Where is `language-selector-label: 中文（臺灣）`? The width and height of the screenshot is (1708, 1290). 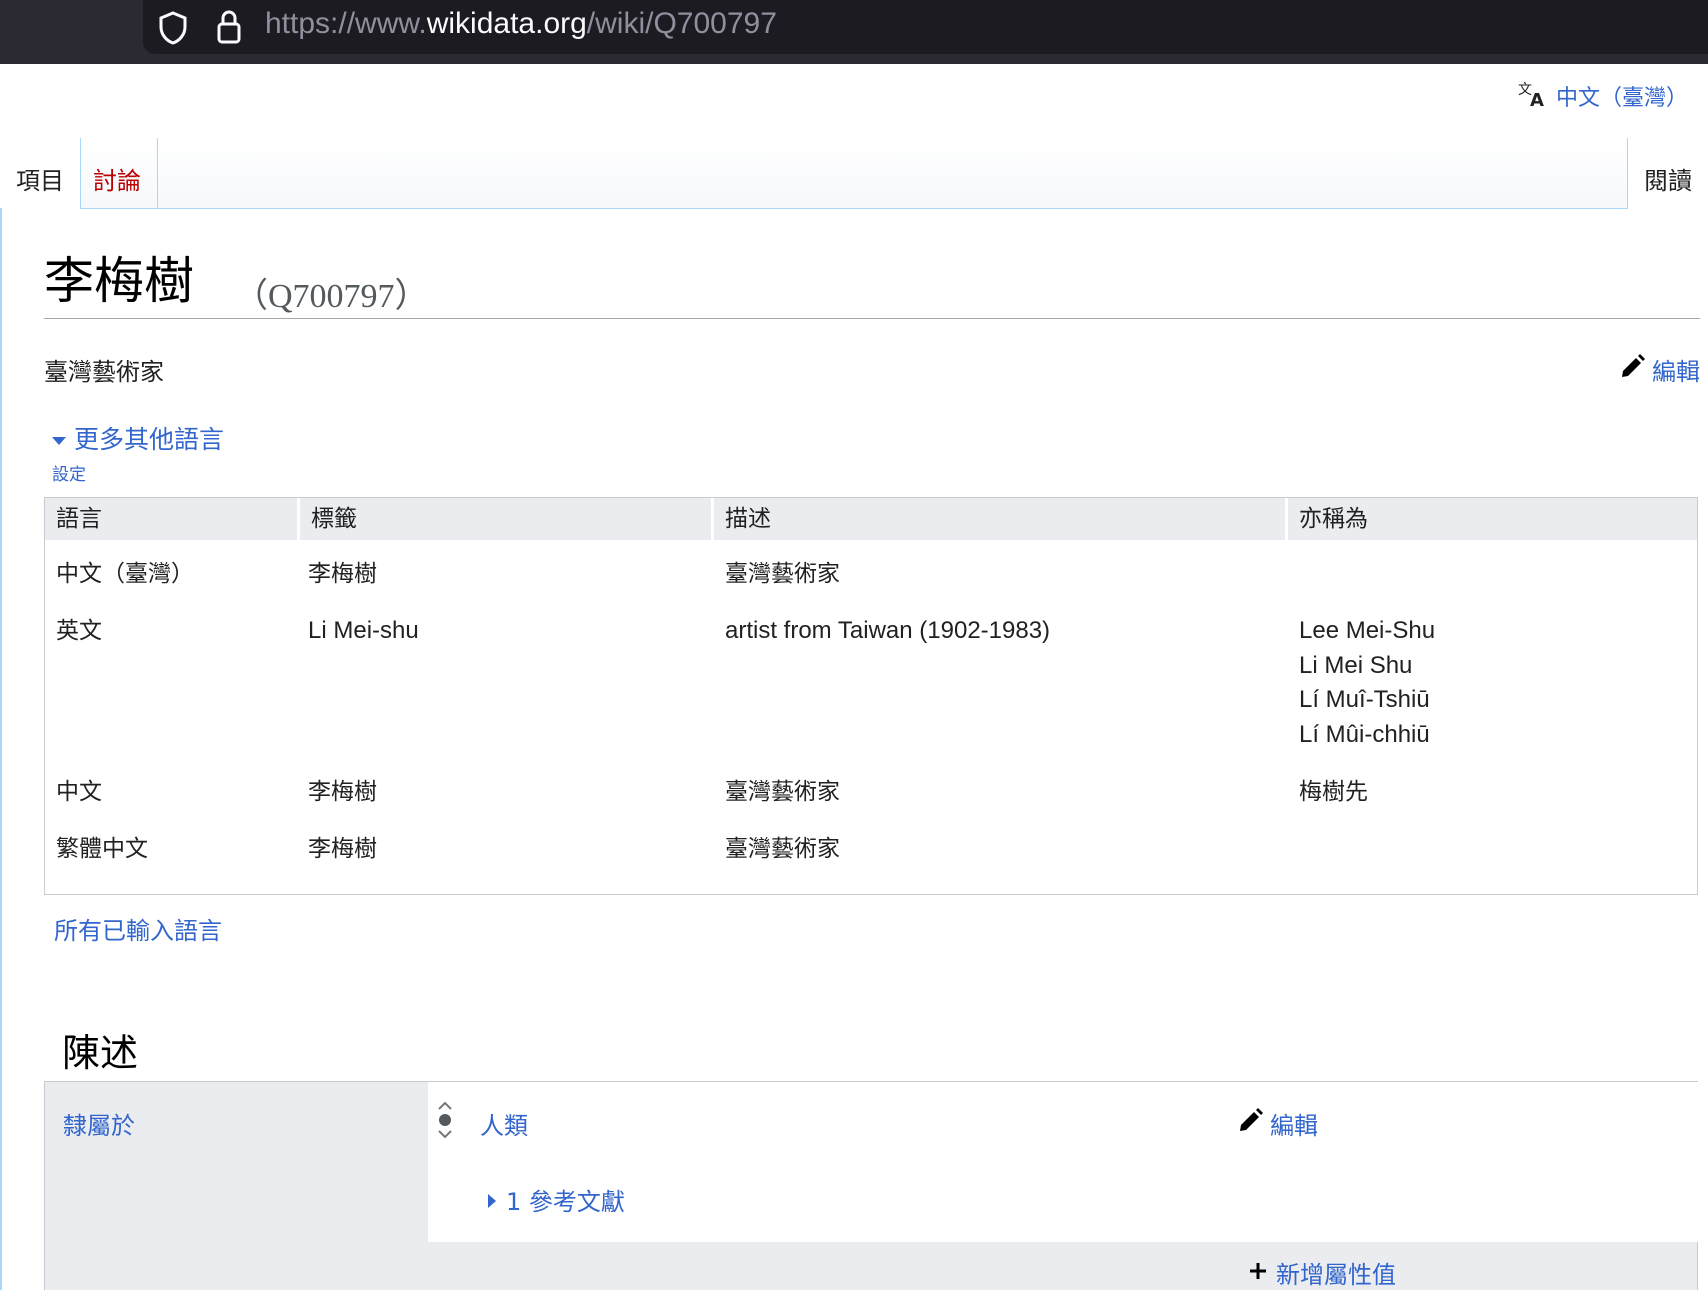 language-selector-label: 中文（臺灣） is located at coordinates (1621, 98).